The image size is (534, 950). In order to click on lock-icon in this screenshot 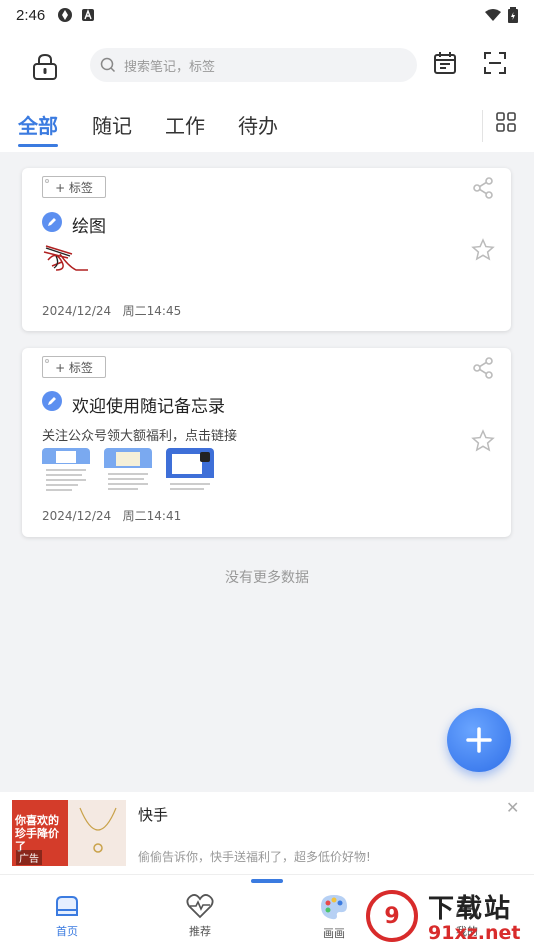, I will do `click(45, 66)`.